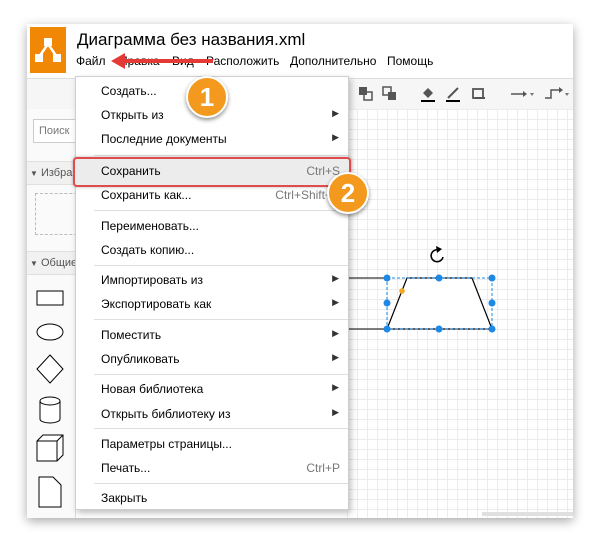 This screenshot has height=548, width=600. I want to click on section-general-label: Общие, so click(58, 263).